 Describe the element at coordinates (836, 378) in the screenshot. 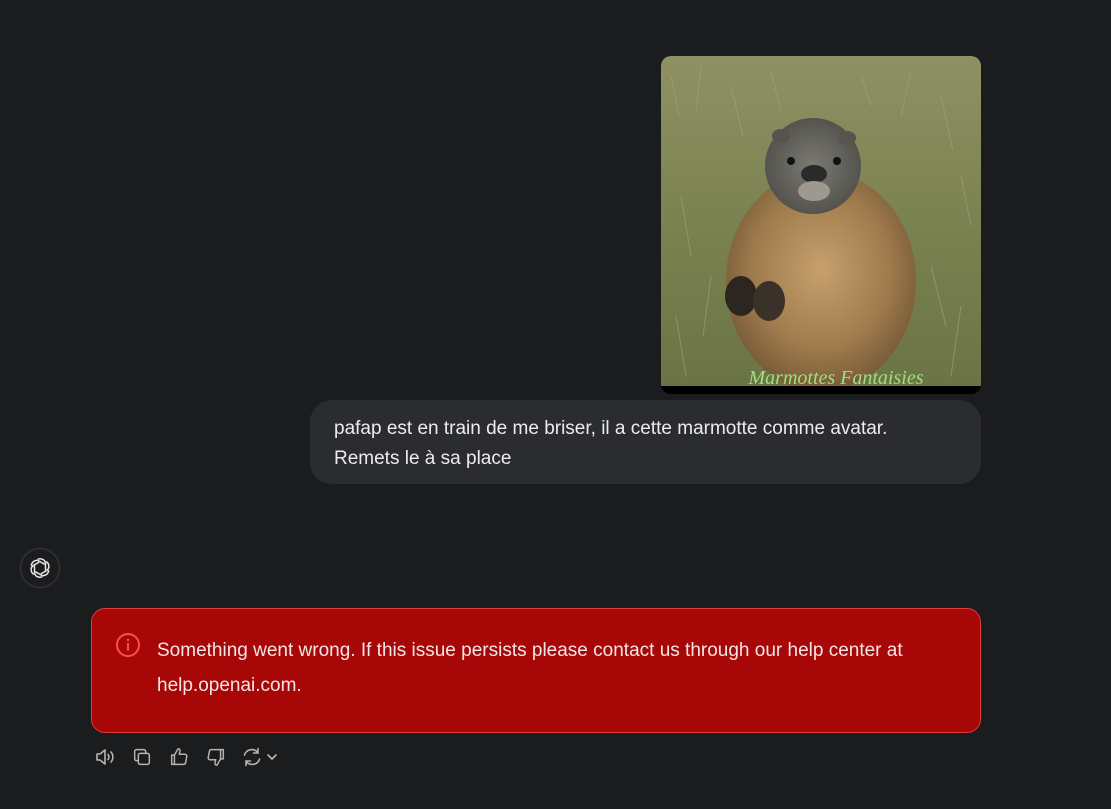

I see `image-caption: Marmottes Fantaisies` at that location.